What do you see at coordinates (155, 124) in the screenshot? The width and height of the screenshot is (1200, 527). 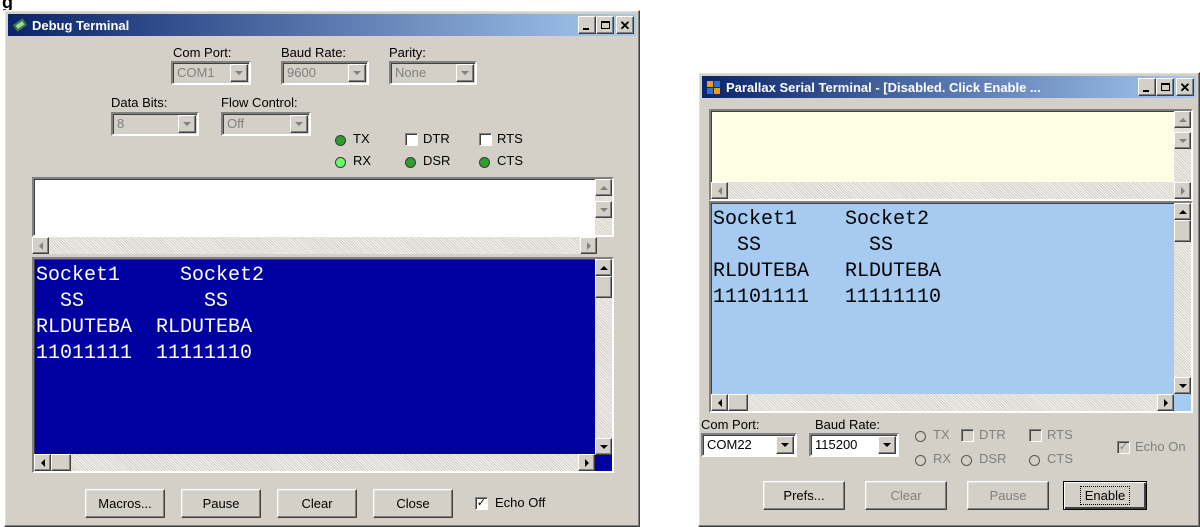 I see `data-bits-select: 8` at bounding box center [155, 124].